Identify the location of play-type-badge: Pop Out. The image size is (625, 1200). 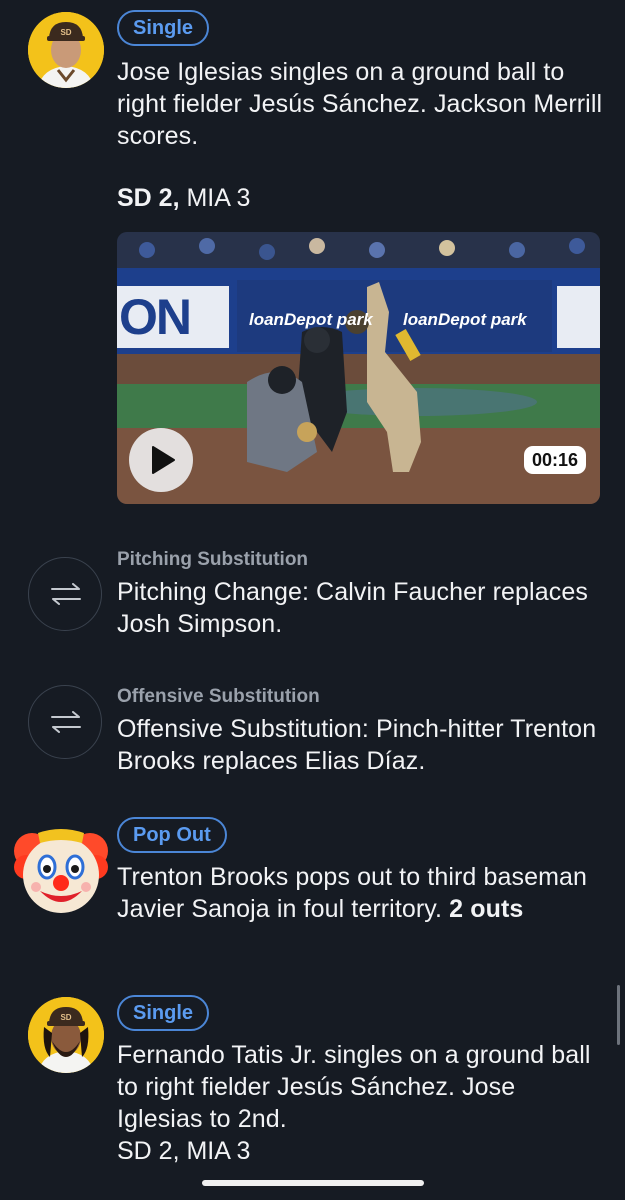
(172, 835).